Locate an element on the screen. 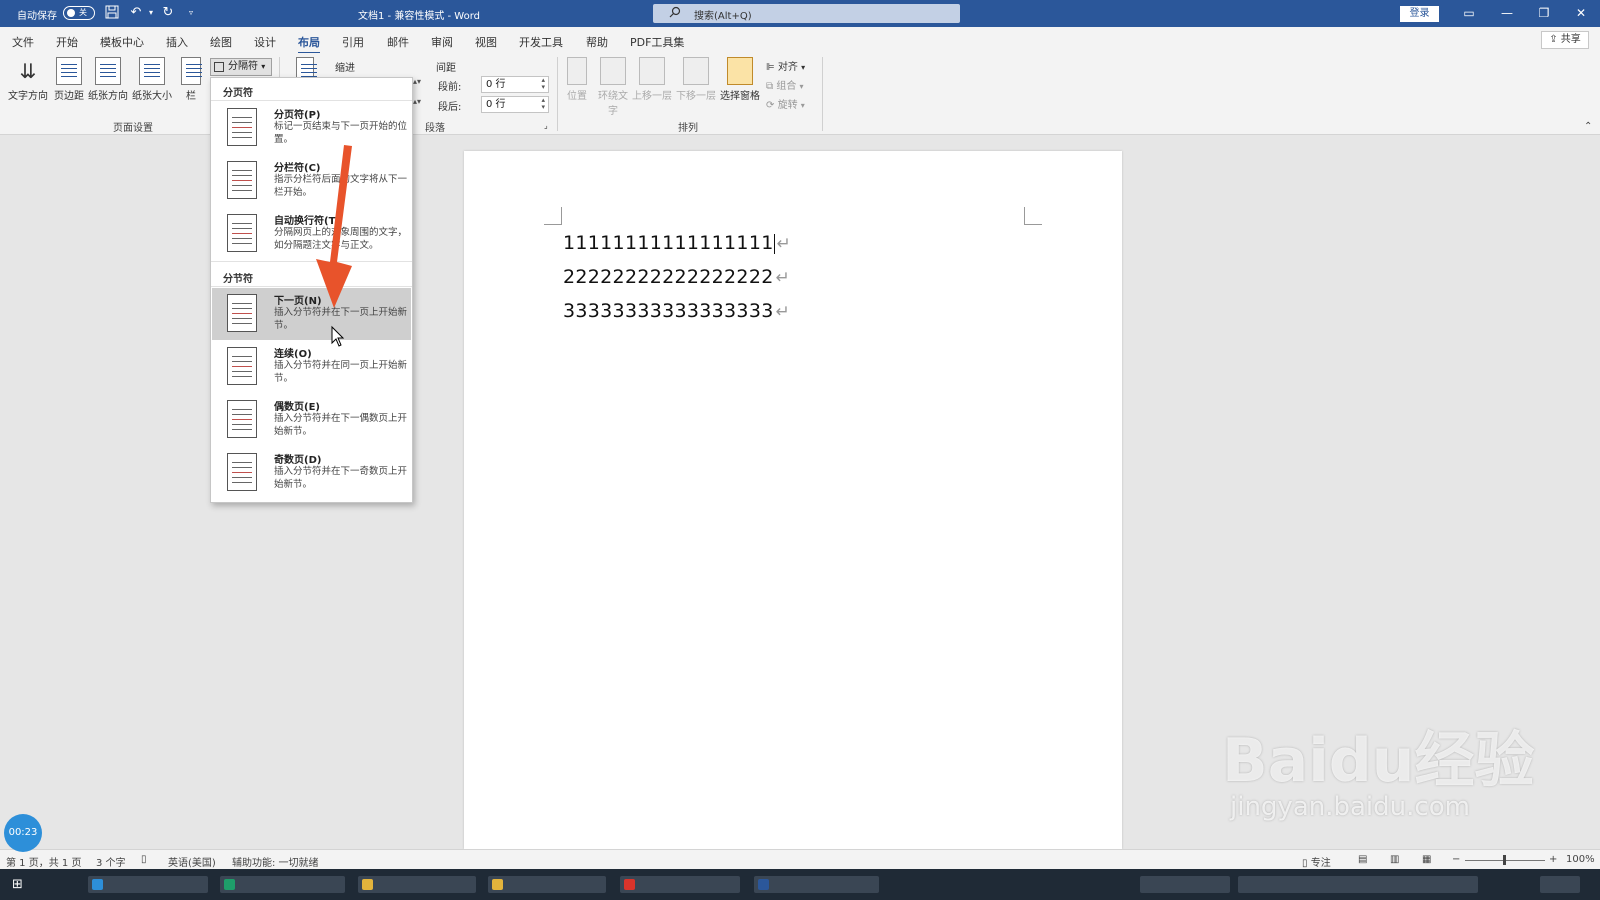 The image size is (1600, 900). accessibility-status: 辅助功能: 一切就绪 is located at coordinates (275, 861).